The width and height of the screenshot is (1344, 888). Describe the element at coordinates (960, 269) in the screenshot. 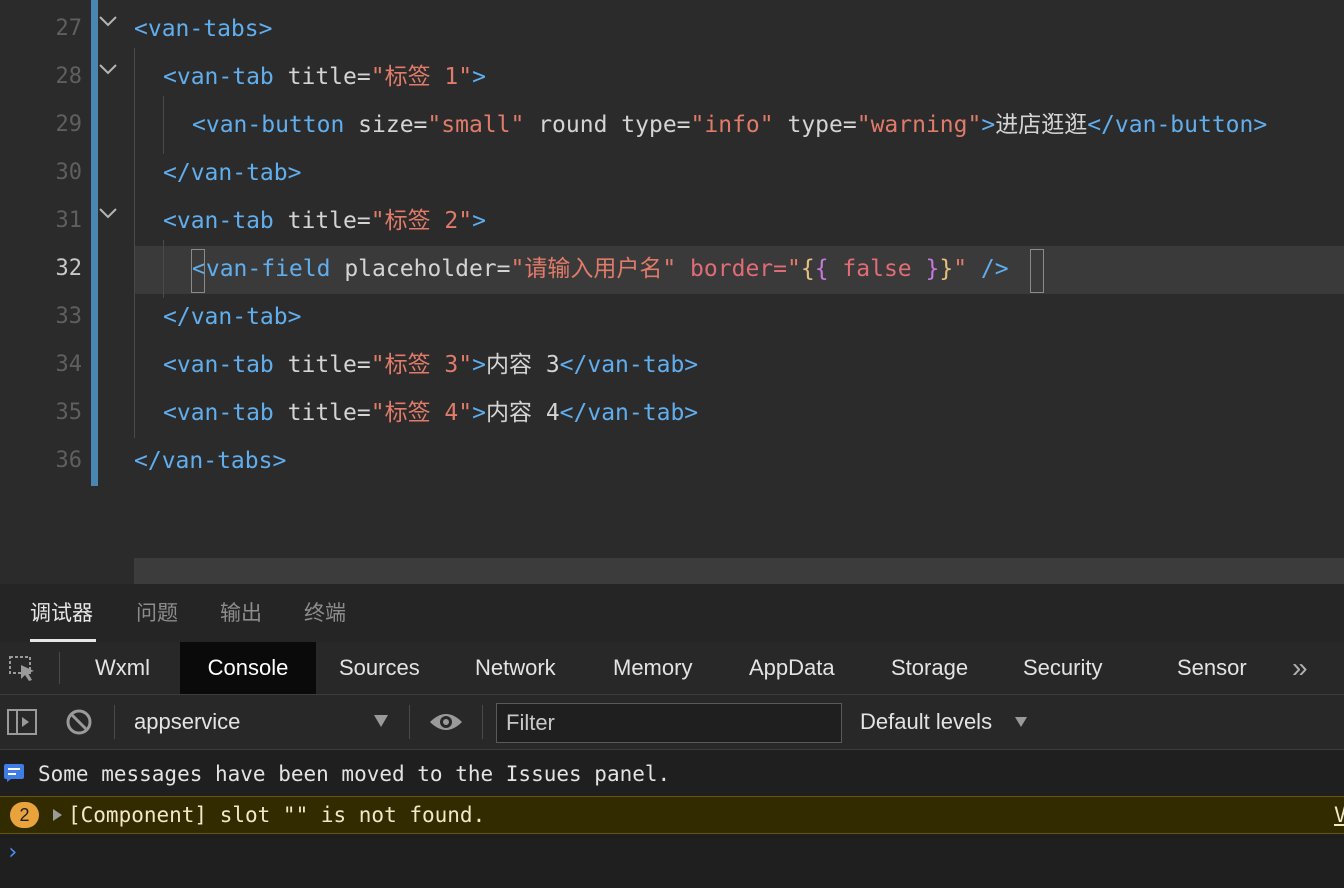

I see `code-token: "` at that location.